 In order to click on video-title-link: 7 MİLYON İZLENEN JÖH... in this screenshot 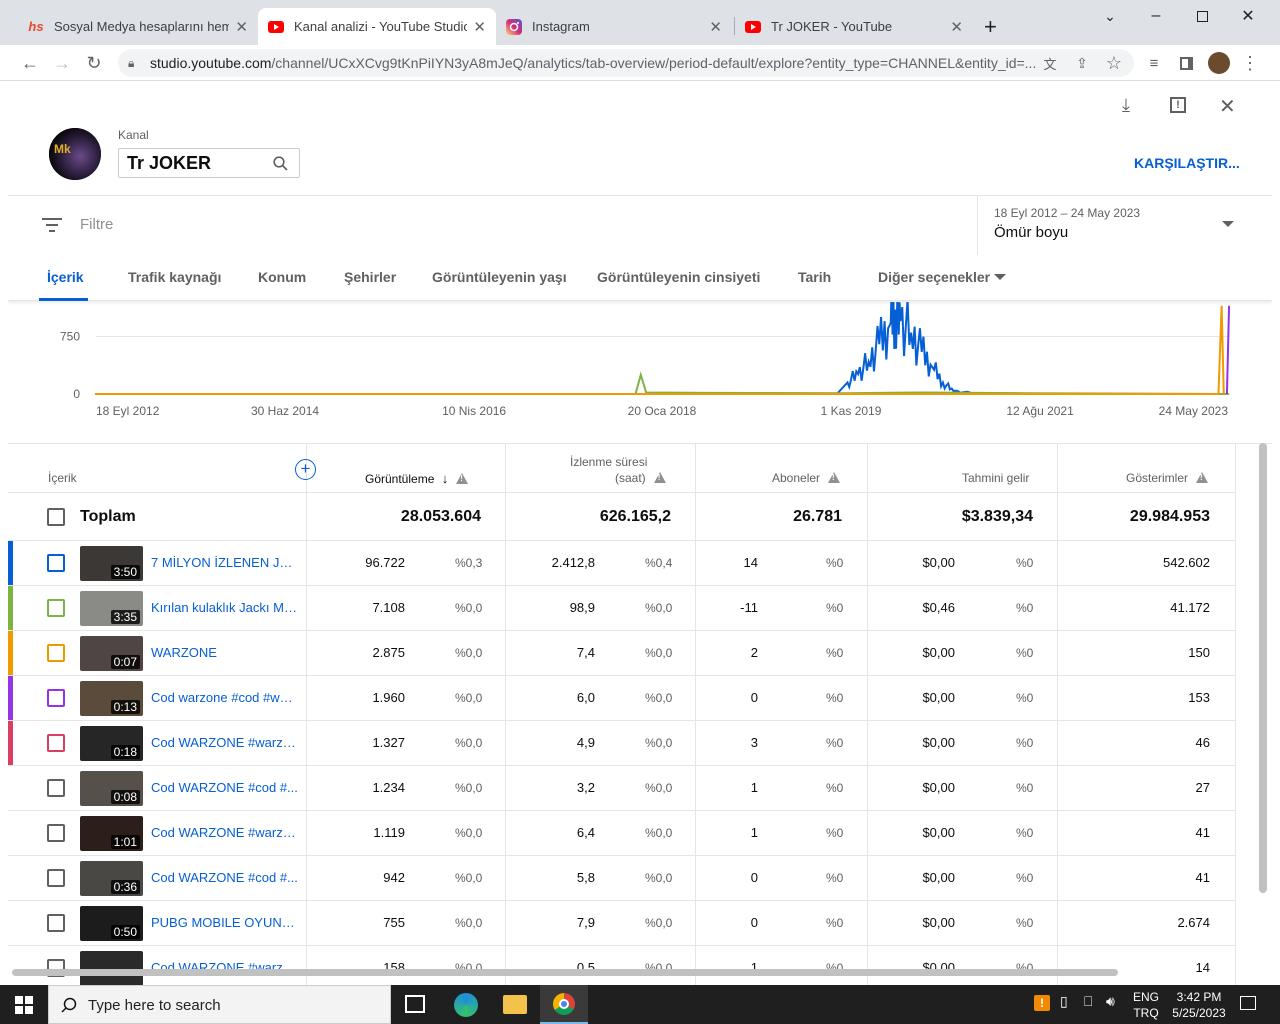, I will do `click(225, 562)`.